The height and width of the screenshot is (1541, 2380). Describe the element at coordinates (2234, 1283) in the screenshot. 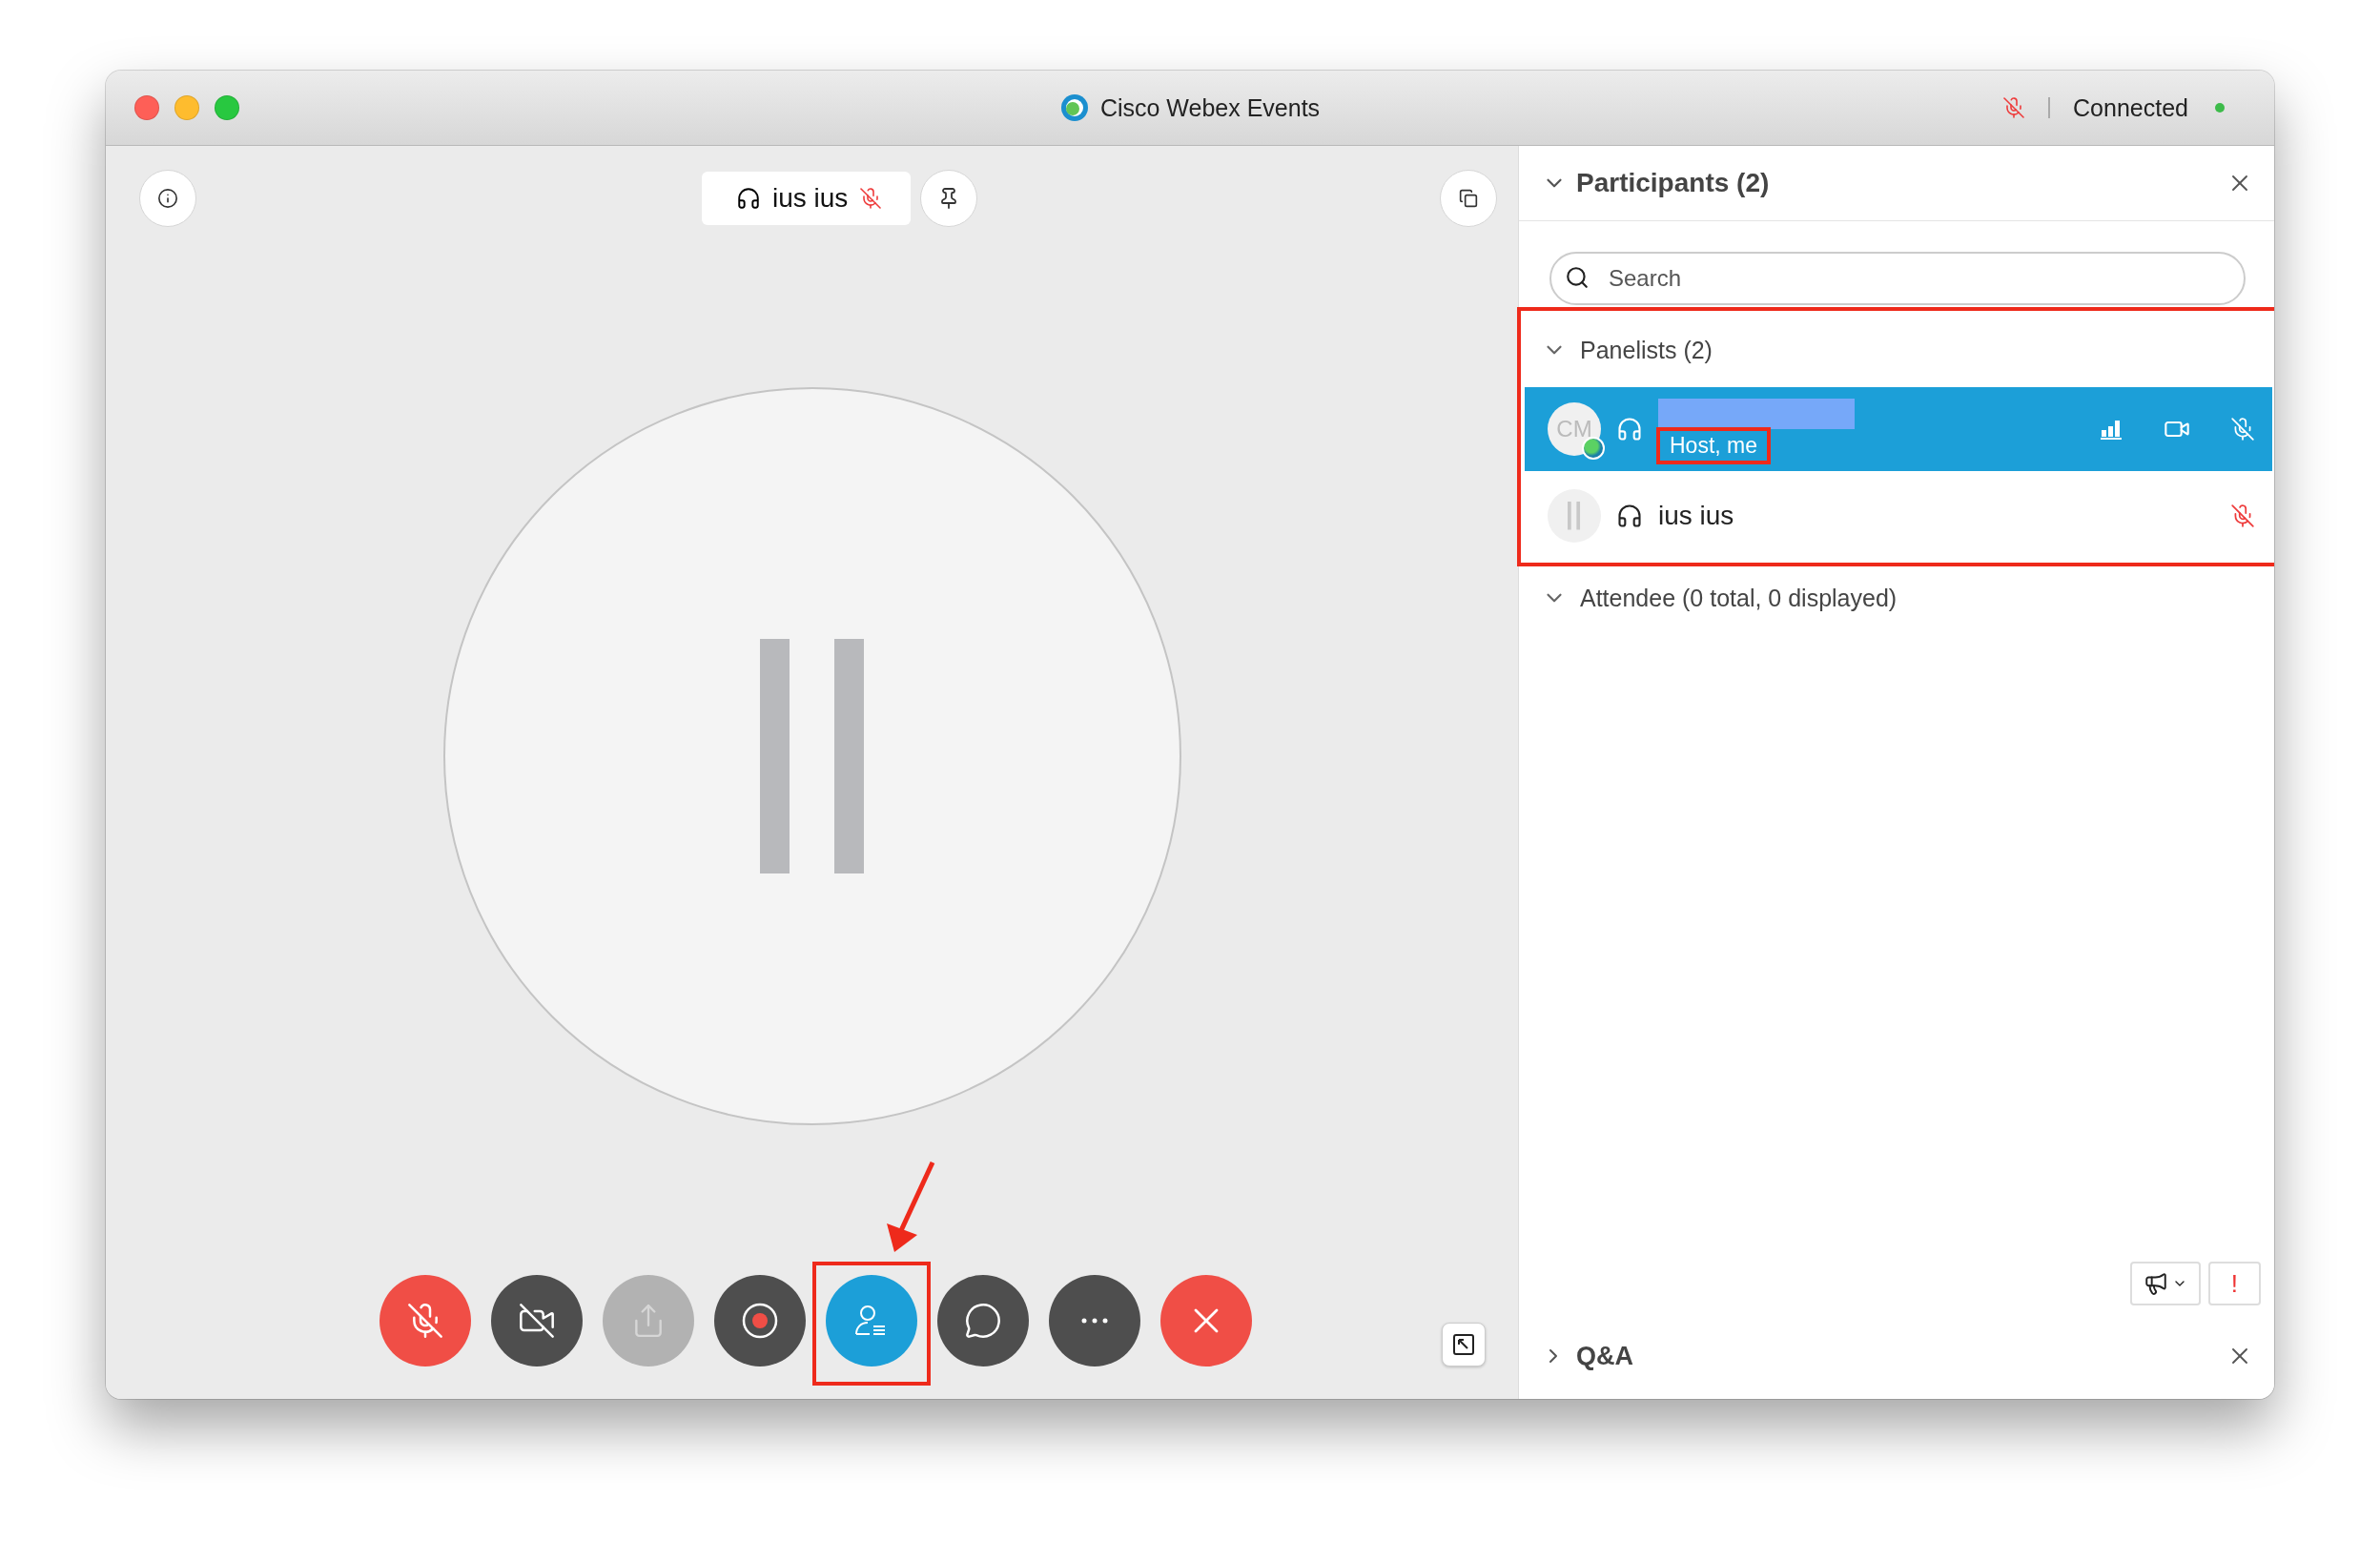

I see `alert-button: !` at that location.